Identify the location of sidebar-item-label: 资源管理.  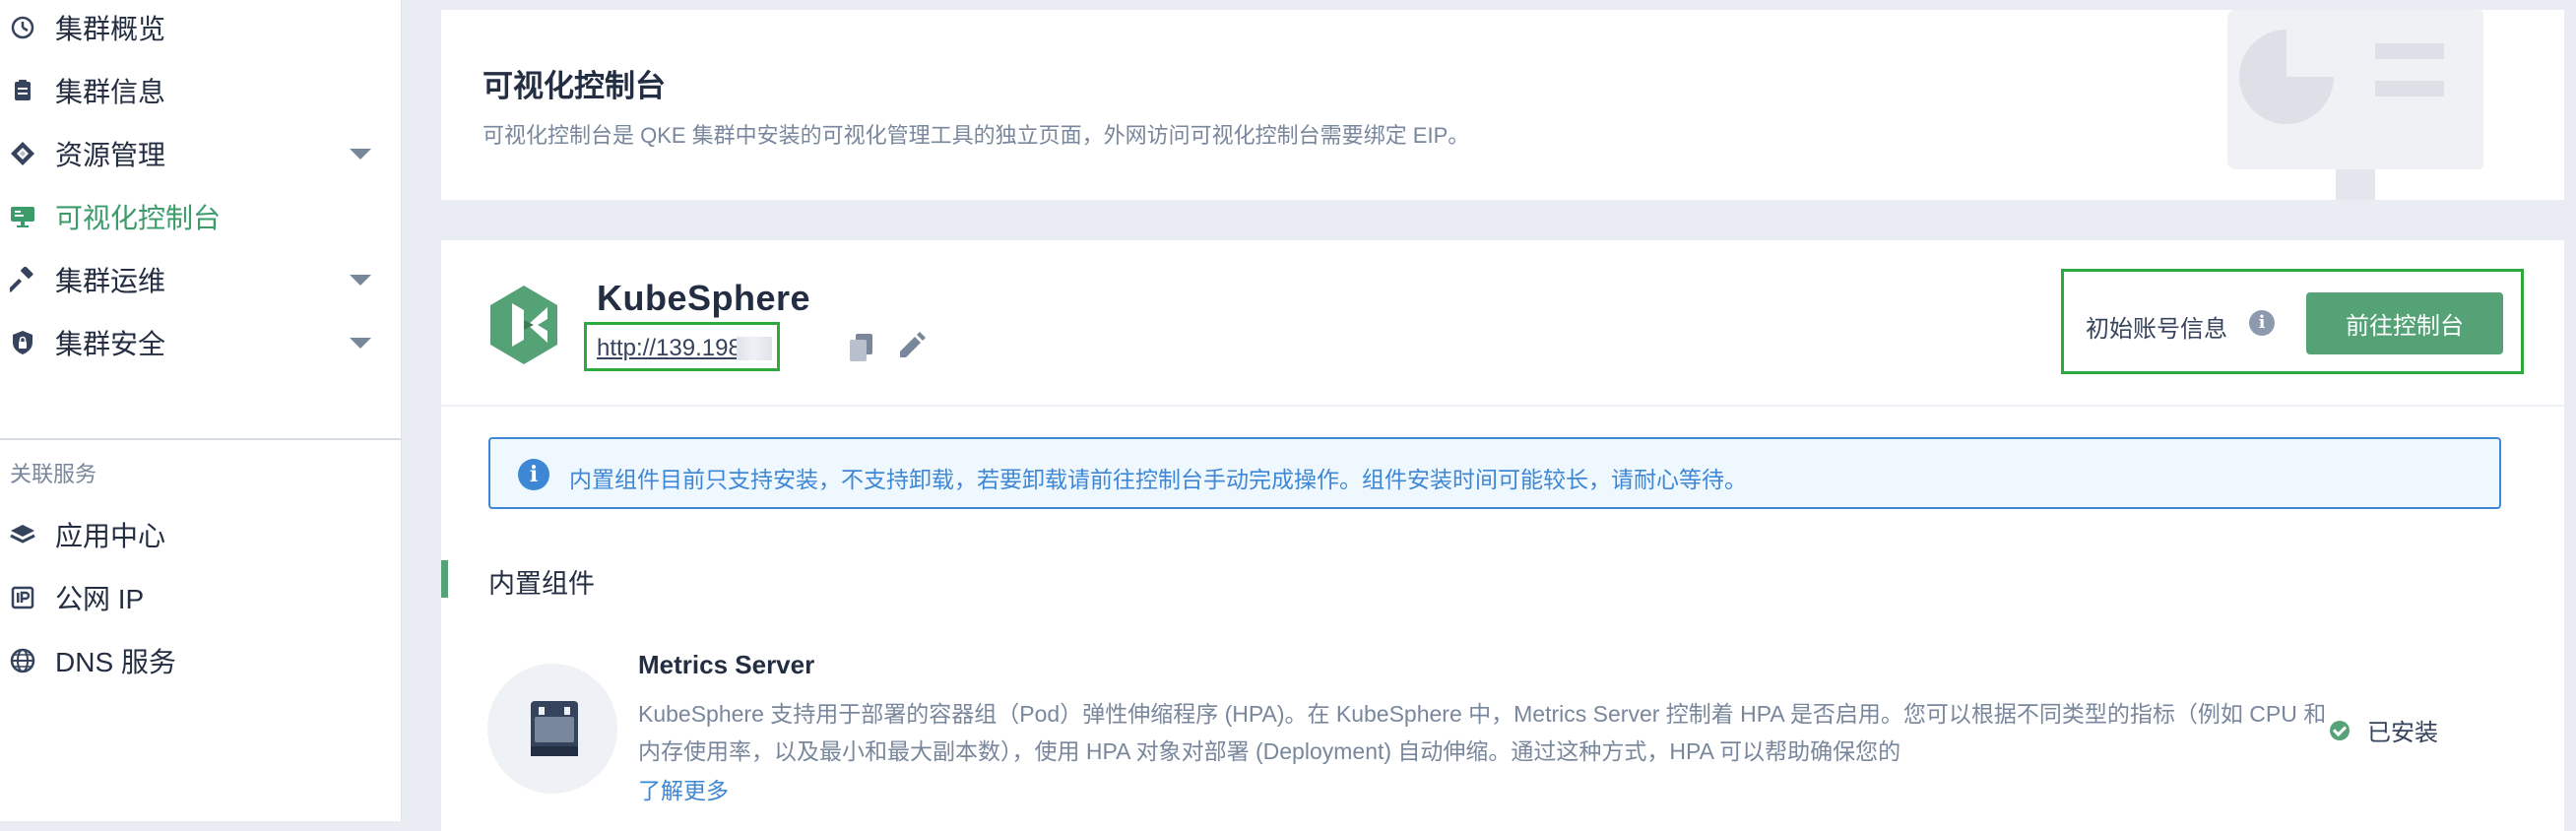
(110, 155).